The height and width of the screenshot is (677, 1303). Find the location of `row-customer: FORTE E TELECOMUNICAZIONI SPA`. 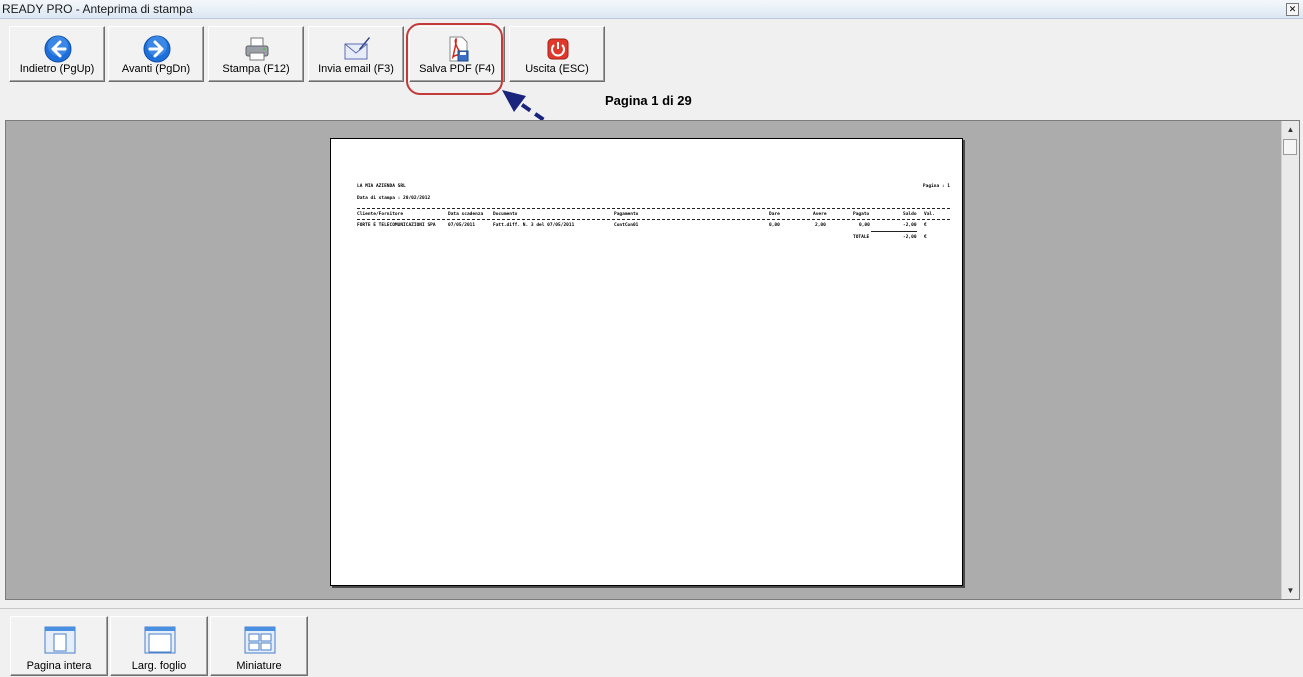

row-customer: FORTE E TELECOMUNICAZIONI SPA is located at coordinates (396, 225).